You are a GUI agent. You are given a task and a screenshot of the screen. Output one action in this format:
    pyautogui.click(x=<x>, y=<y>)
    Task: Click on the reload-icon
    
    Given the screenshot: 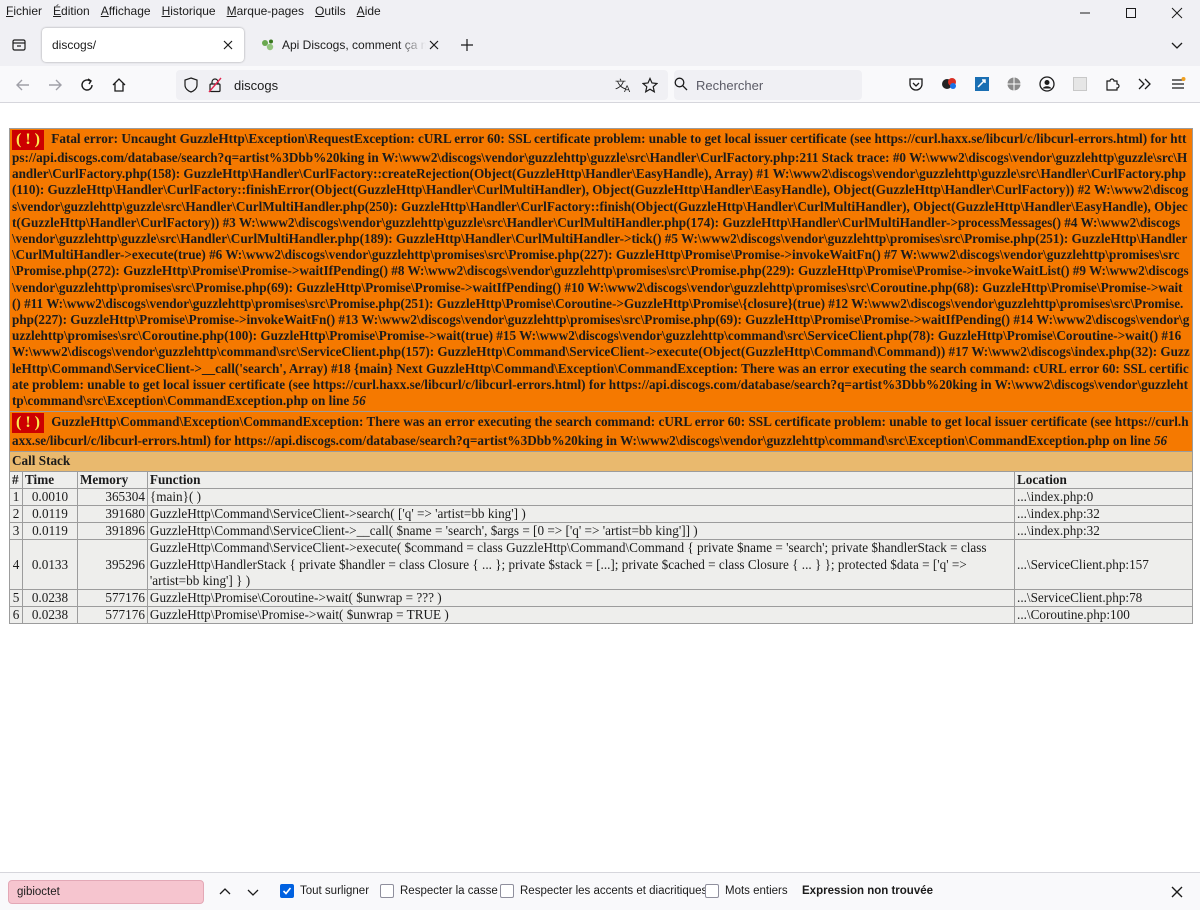 What is the action you would take?
    pyautogui.click(x=87, y=84)
    